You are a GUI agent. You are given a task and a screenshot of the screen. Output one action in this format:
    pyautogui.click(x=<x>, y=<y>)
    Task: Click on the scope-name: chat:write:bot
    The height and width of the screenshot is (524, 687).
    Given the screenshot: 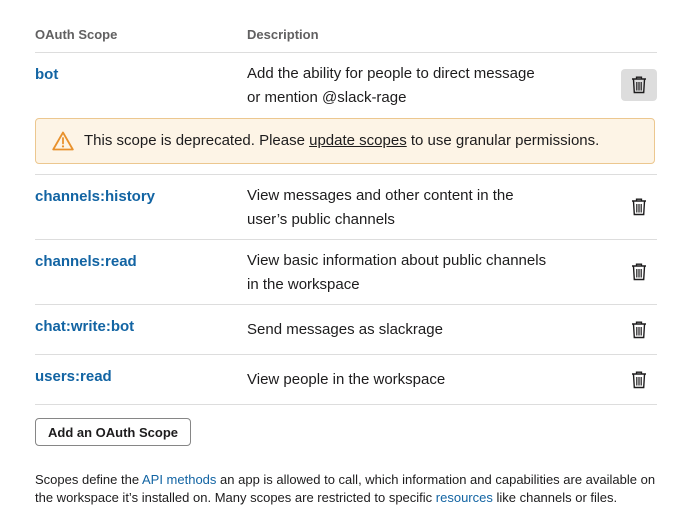 What is the action you would take?
    pyautogui.click(x=85, y=326)
    